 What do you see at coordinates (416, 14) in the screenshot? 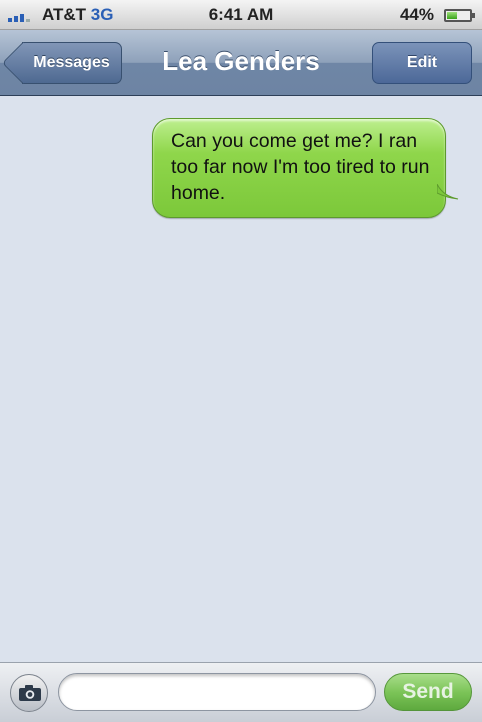
I see `battery-percent: 44%` at bounding box center [416, 14].